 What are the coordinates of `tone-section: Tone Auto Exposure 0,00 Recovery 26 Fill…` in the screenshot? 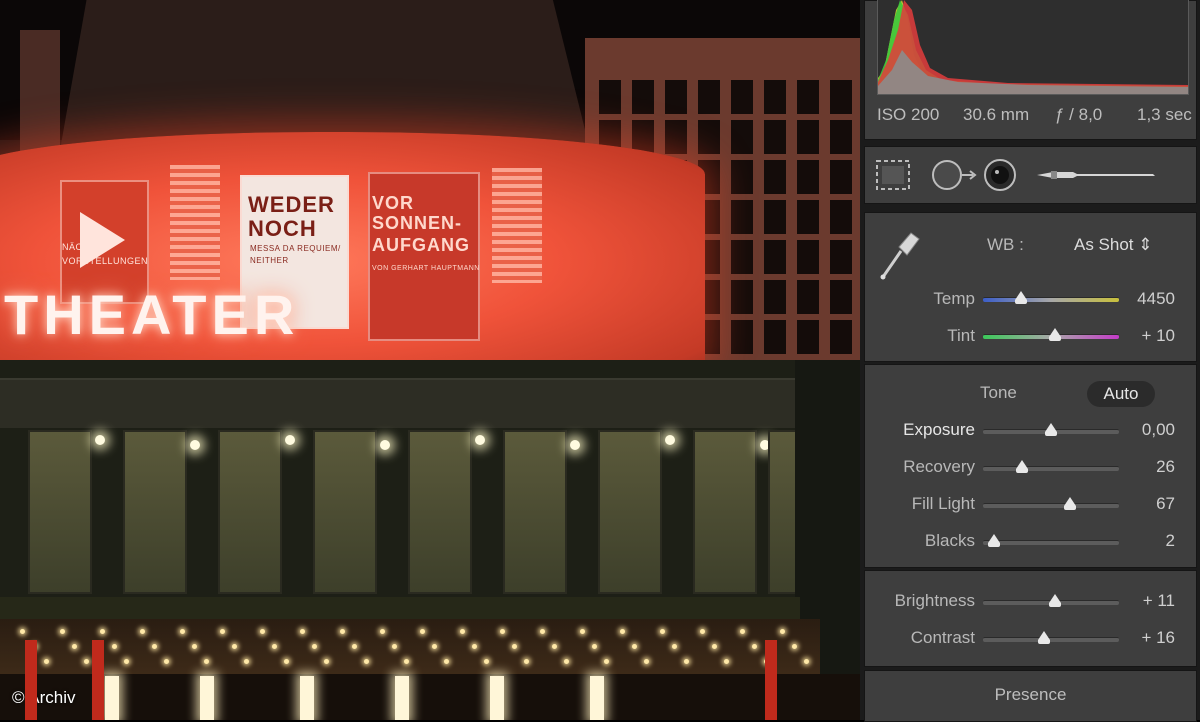 It's located at (1030, 466).